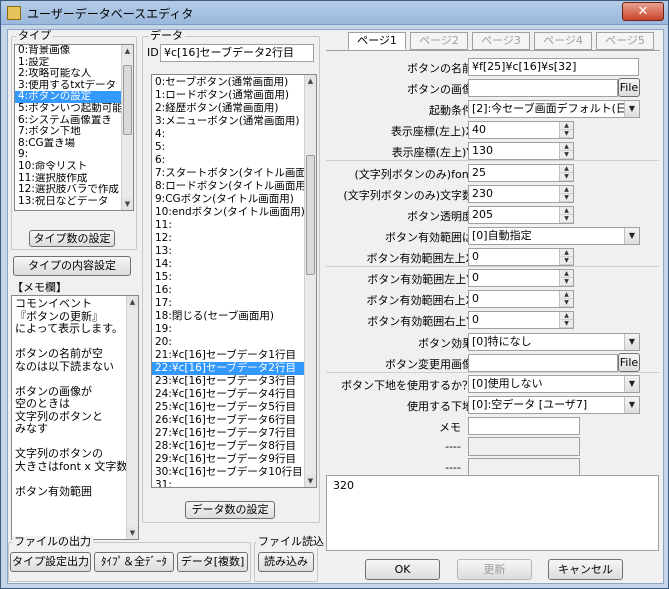 The image size is (669, 589). What do you see at coordinates (629, 362) in the screenshot?
I see `change-image-file-button: File` at bounding box center [629, 362].